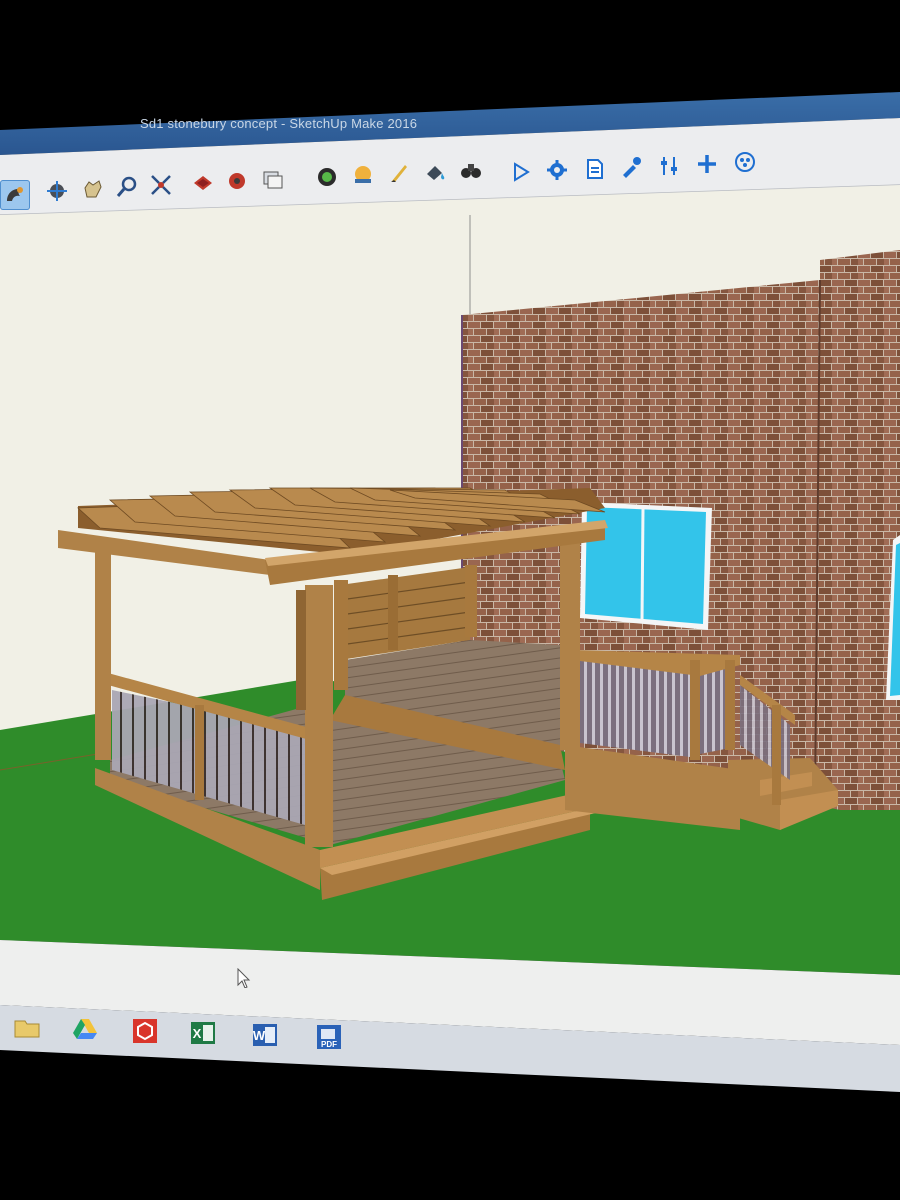 This screenshot has width=900, height=1200. I want to click on hand-tool-icon, so click(93, 189).